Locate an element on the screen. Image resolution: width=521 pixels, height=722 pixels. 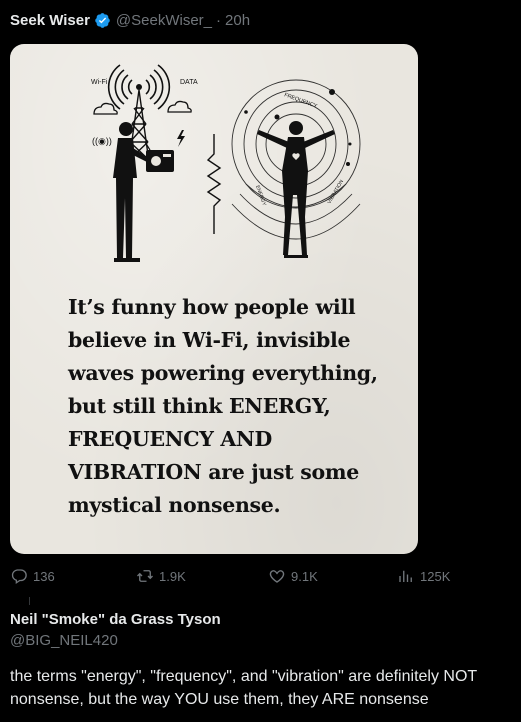
tower-beacon is located at coordinates (139, 87).